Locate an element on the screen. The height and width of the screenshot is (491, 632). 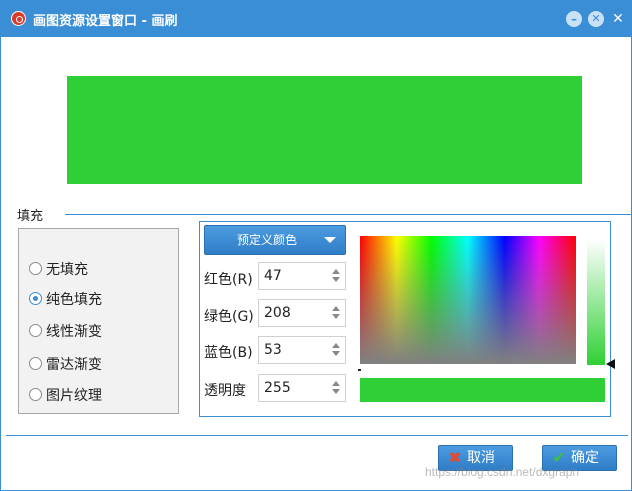
chevron-down-icon is located at coordinates (330, 240).